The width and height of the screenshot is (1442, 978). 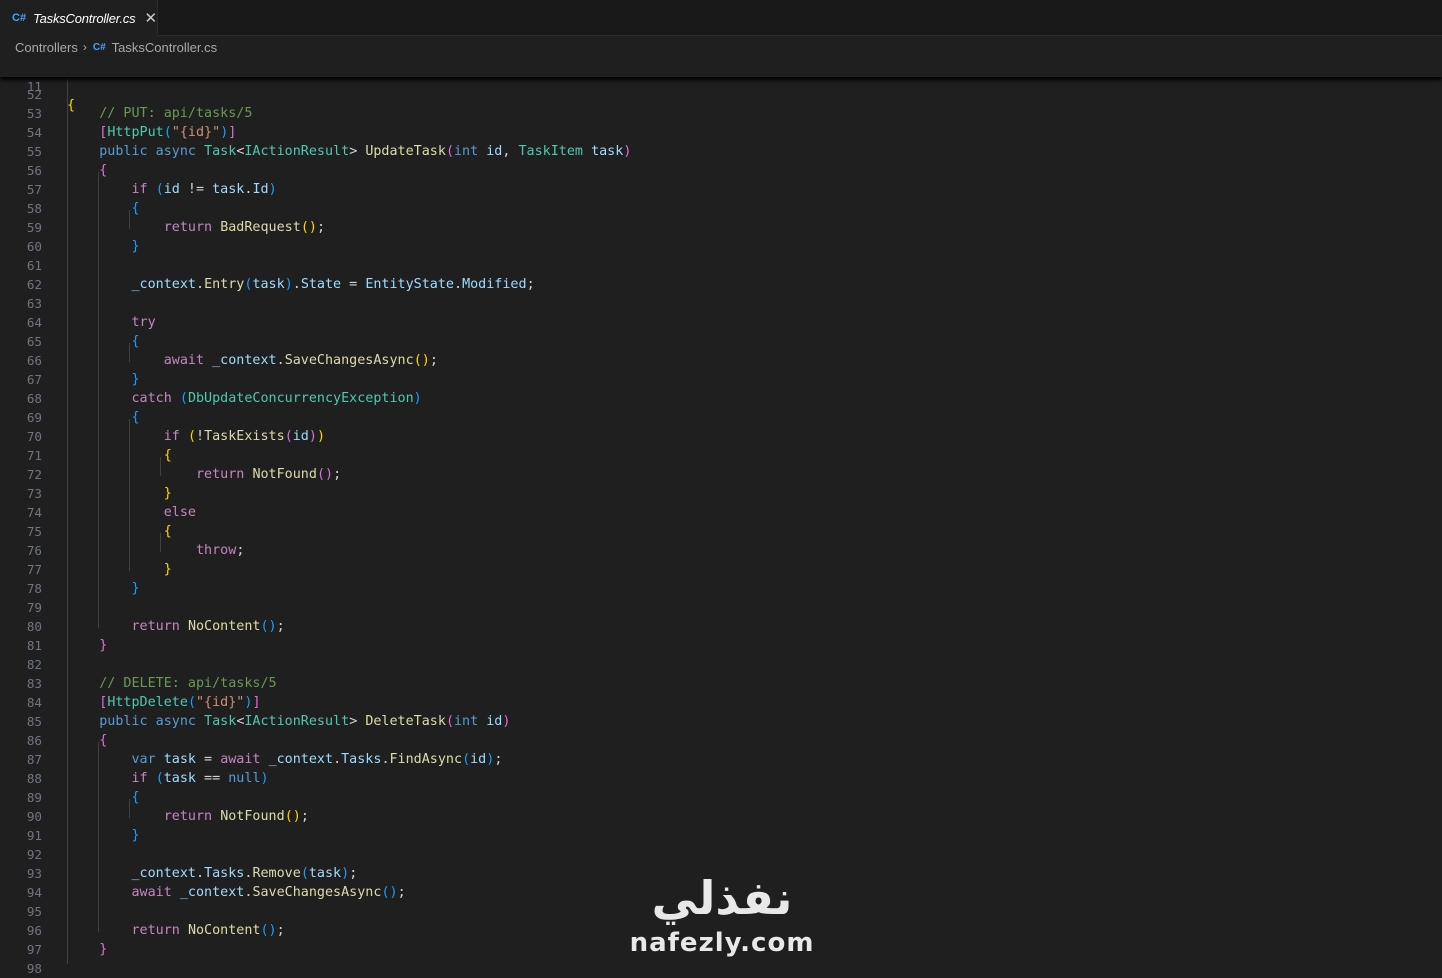 I want to click on code-token: =, so click(x=208, y=759).